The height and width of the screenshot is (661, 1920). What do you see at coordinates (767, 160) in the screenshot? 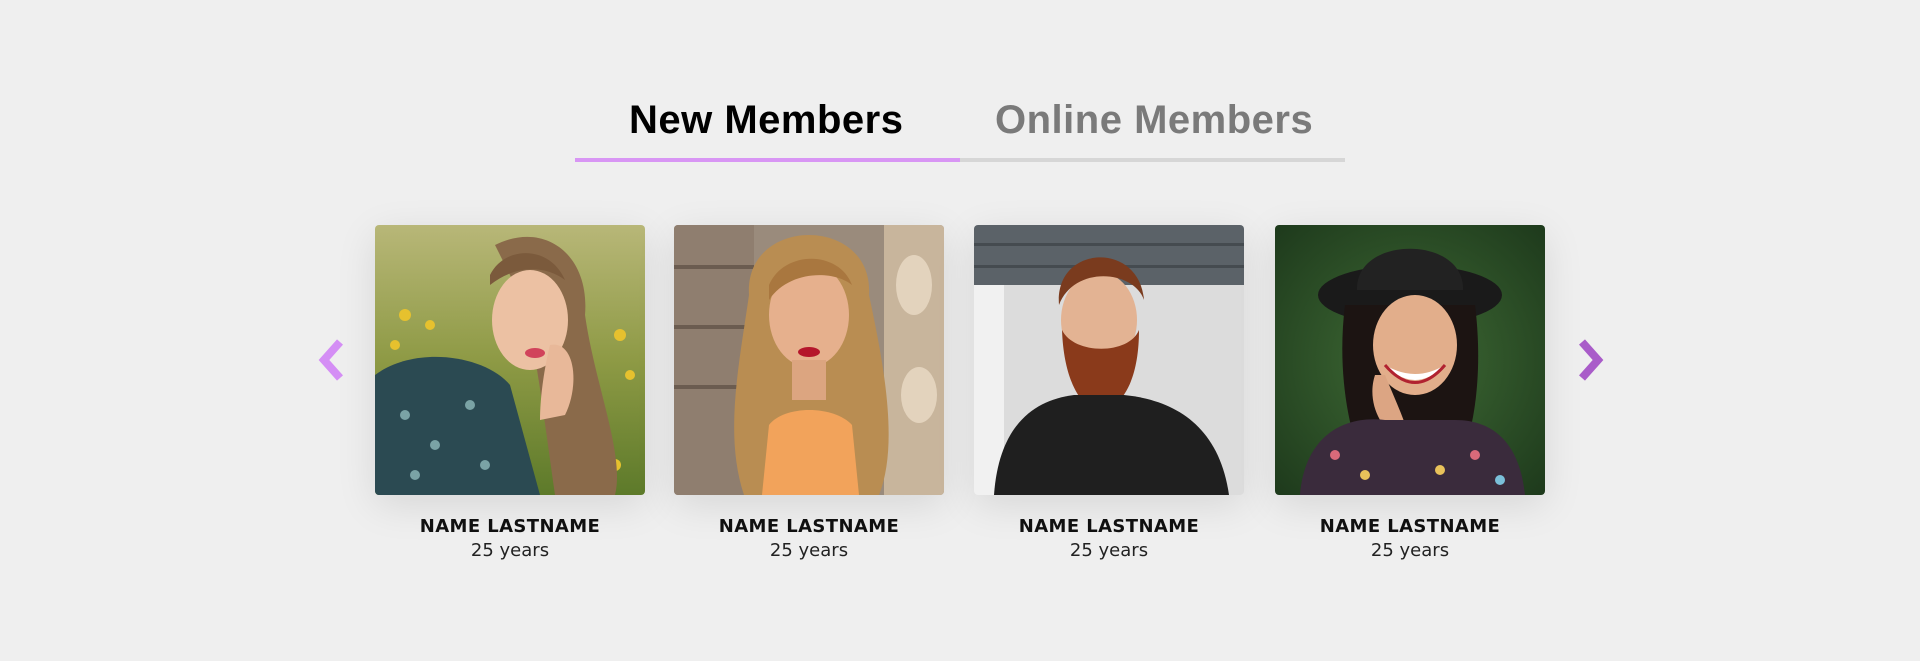
I see `active-tab-indicator` at bounding box center [767, 160].